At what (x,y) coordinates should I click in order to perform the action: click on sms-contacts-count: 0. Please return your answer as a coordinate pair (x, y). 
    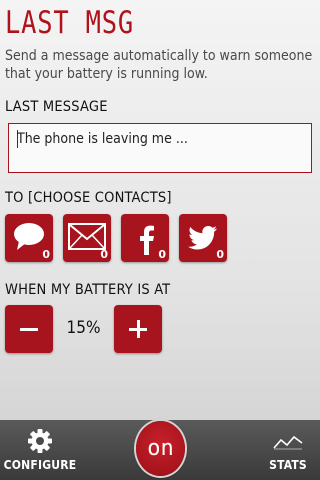
    Looking at the image, I should click on (46, 254).